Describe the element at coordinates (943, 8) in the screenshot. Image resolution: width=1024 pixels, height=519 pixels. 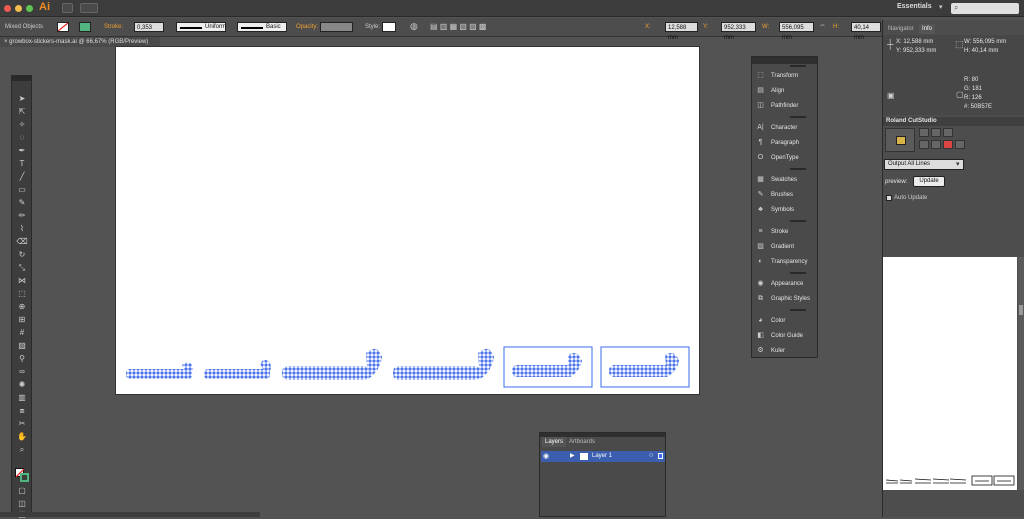
I see `workspace-dropdown-icon: ▾` at that location.